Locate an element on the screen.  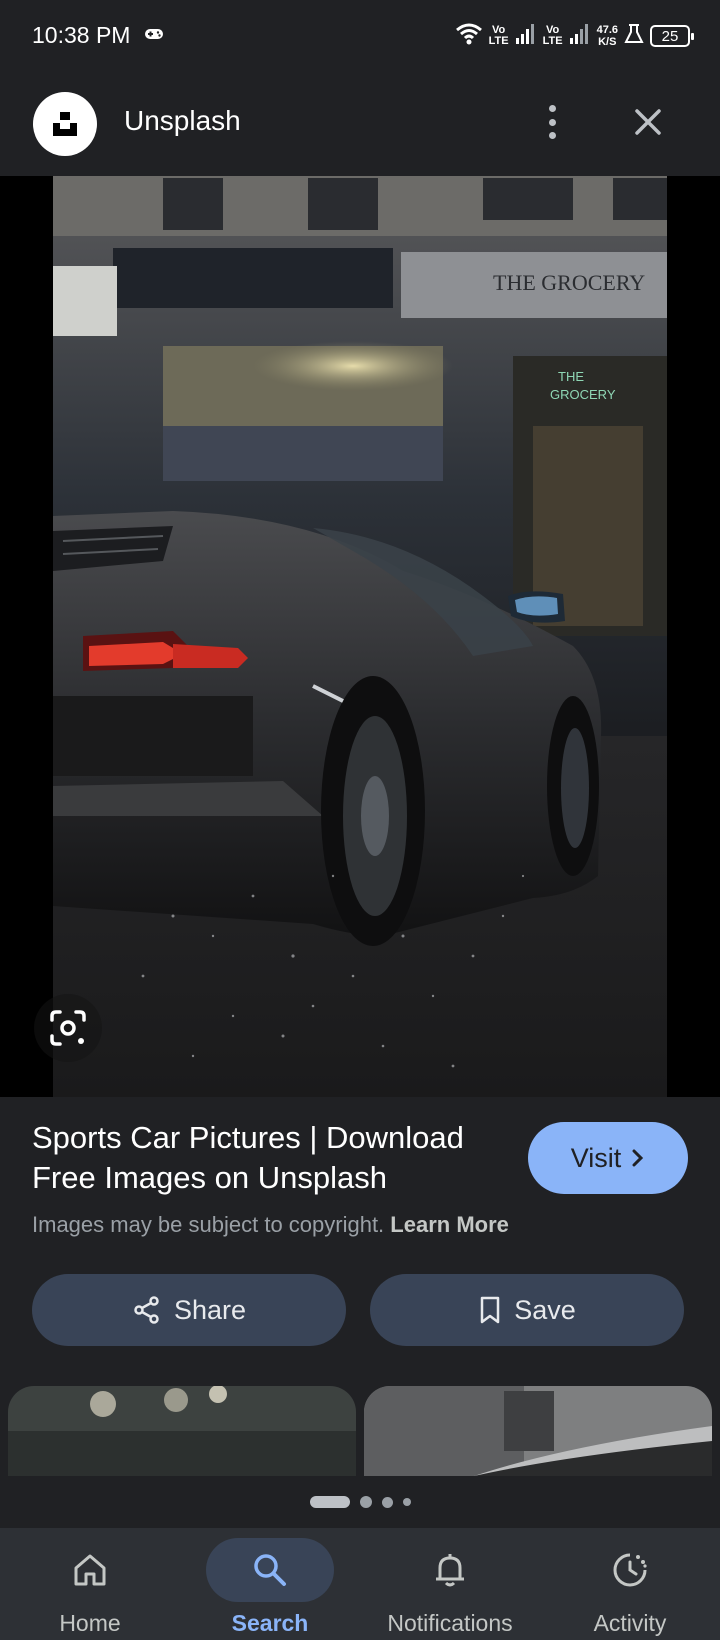
nav-activity: Activity is located at coordinates (630, 1584).